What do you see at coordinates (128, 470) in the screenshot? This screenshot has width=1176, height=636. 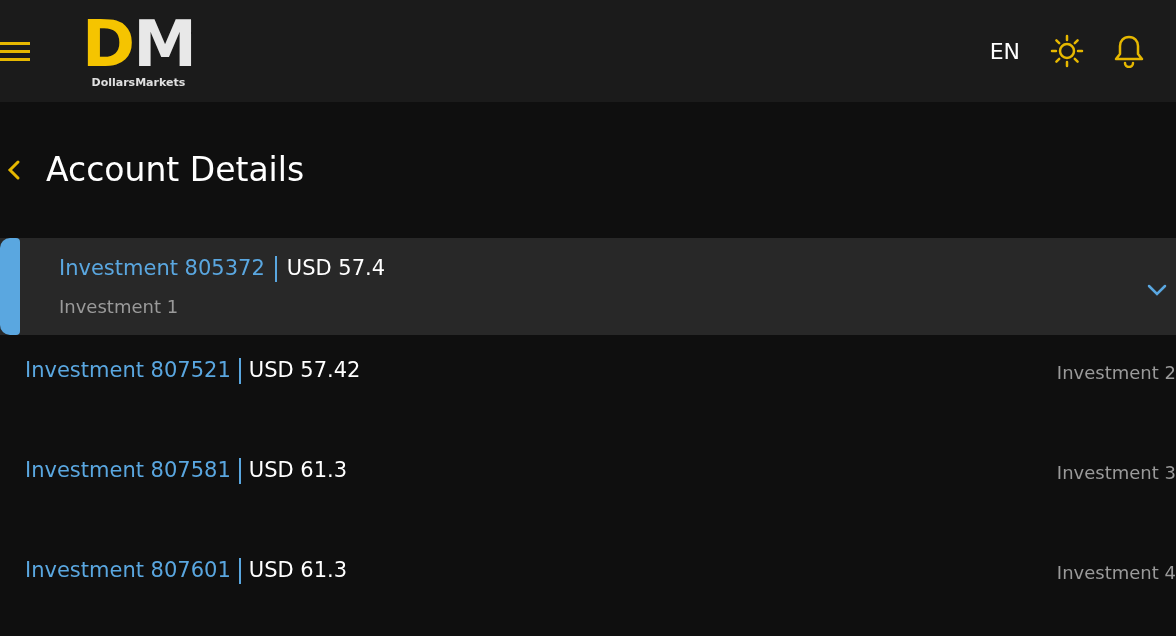 I see `account-name: Investment 807581` at bounding box center [128, 470].